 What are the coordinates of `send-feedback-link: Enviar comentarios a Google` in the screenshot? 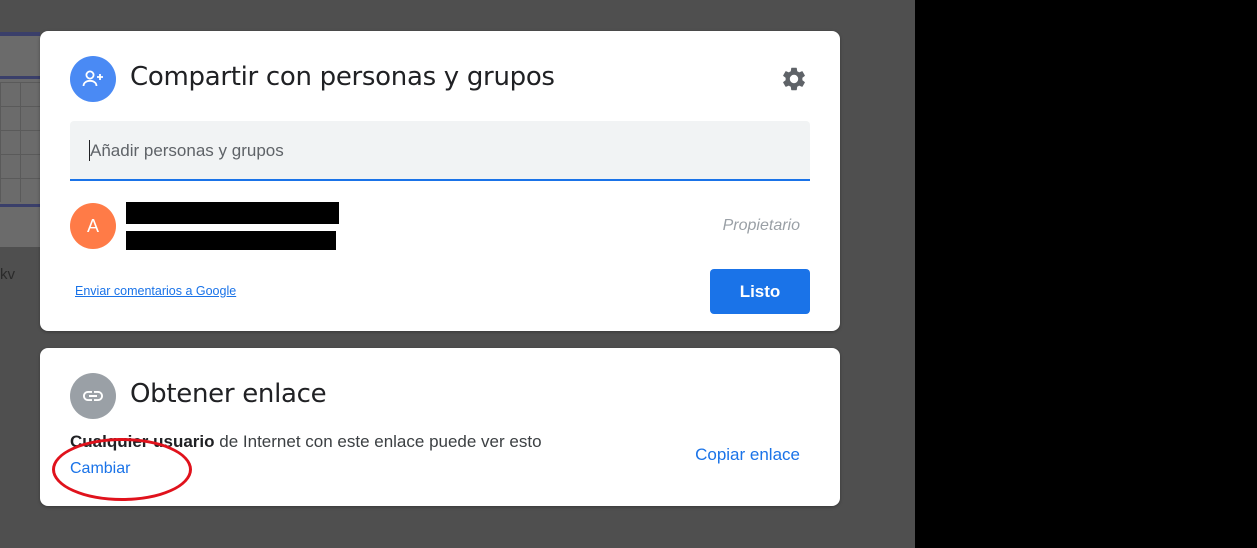 It's located at (155, 291).